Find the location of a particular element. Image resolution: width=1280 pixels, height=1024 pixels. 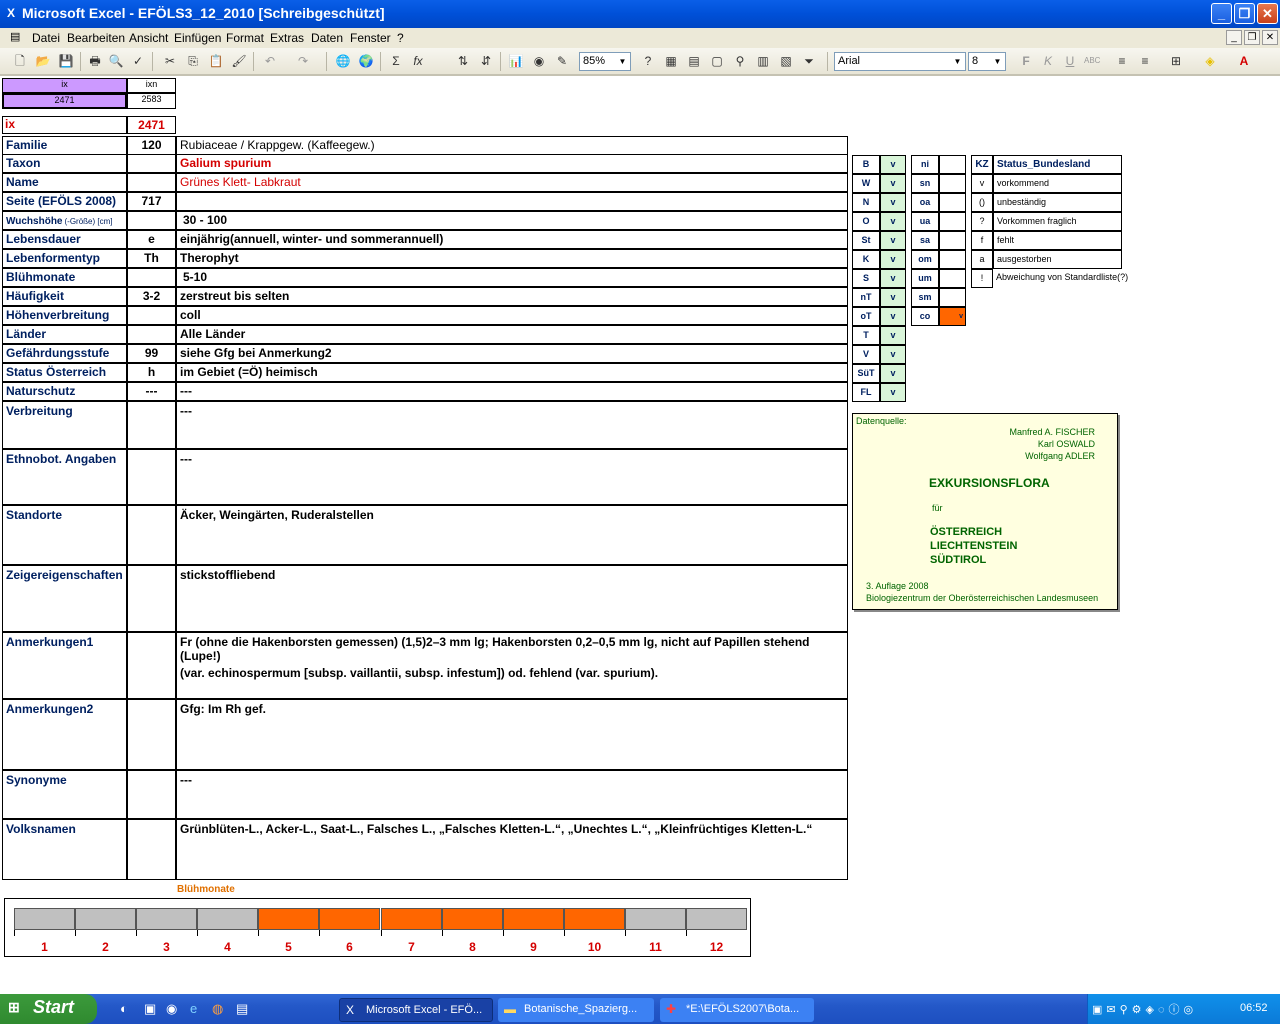

row-value: im Gebiet (=Ö) heimisch is located at coordinates (512, 372).